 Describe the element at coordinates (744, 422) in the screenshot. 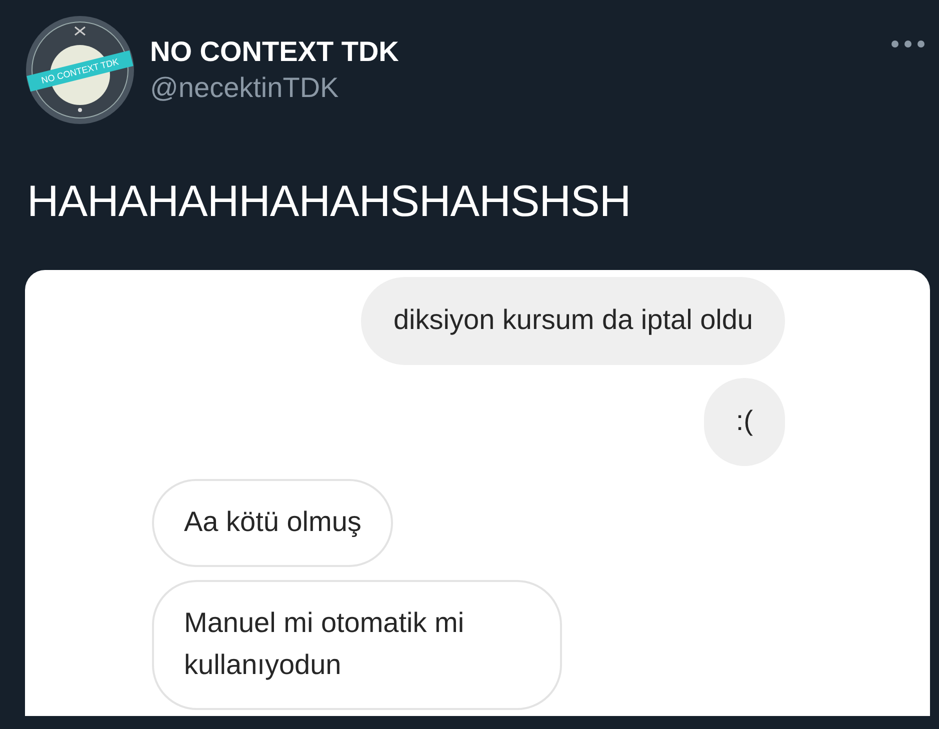

I see `chat-bubble: :(` at that location.